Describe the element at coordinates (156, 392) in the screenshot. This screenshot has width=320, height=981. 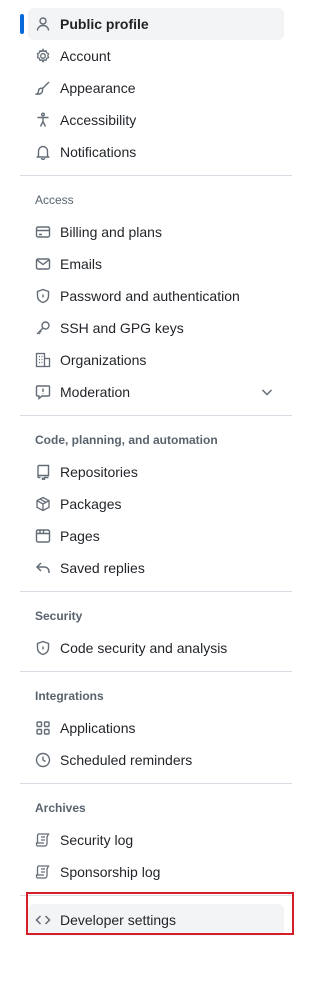
I see `nav-item-moderation: Moderation` at that location.